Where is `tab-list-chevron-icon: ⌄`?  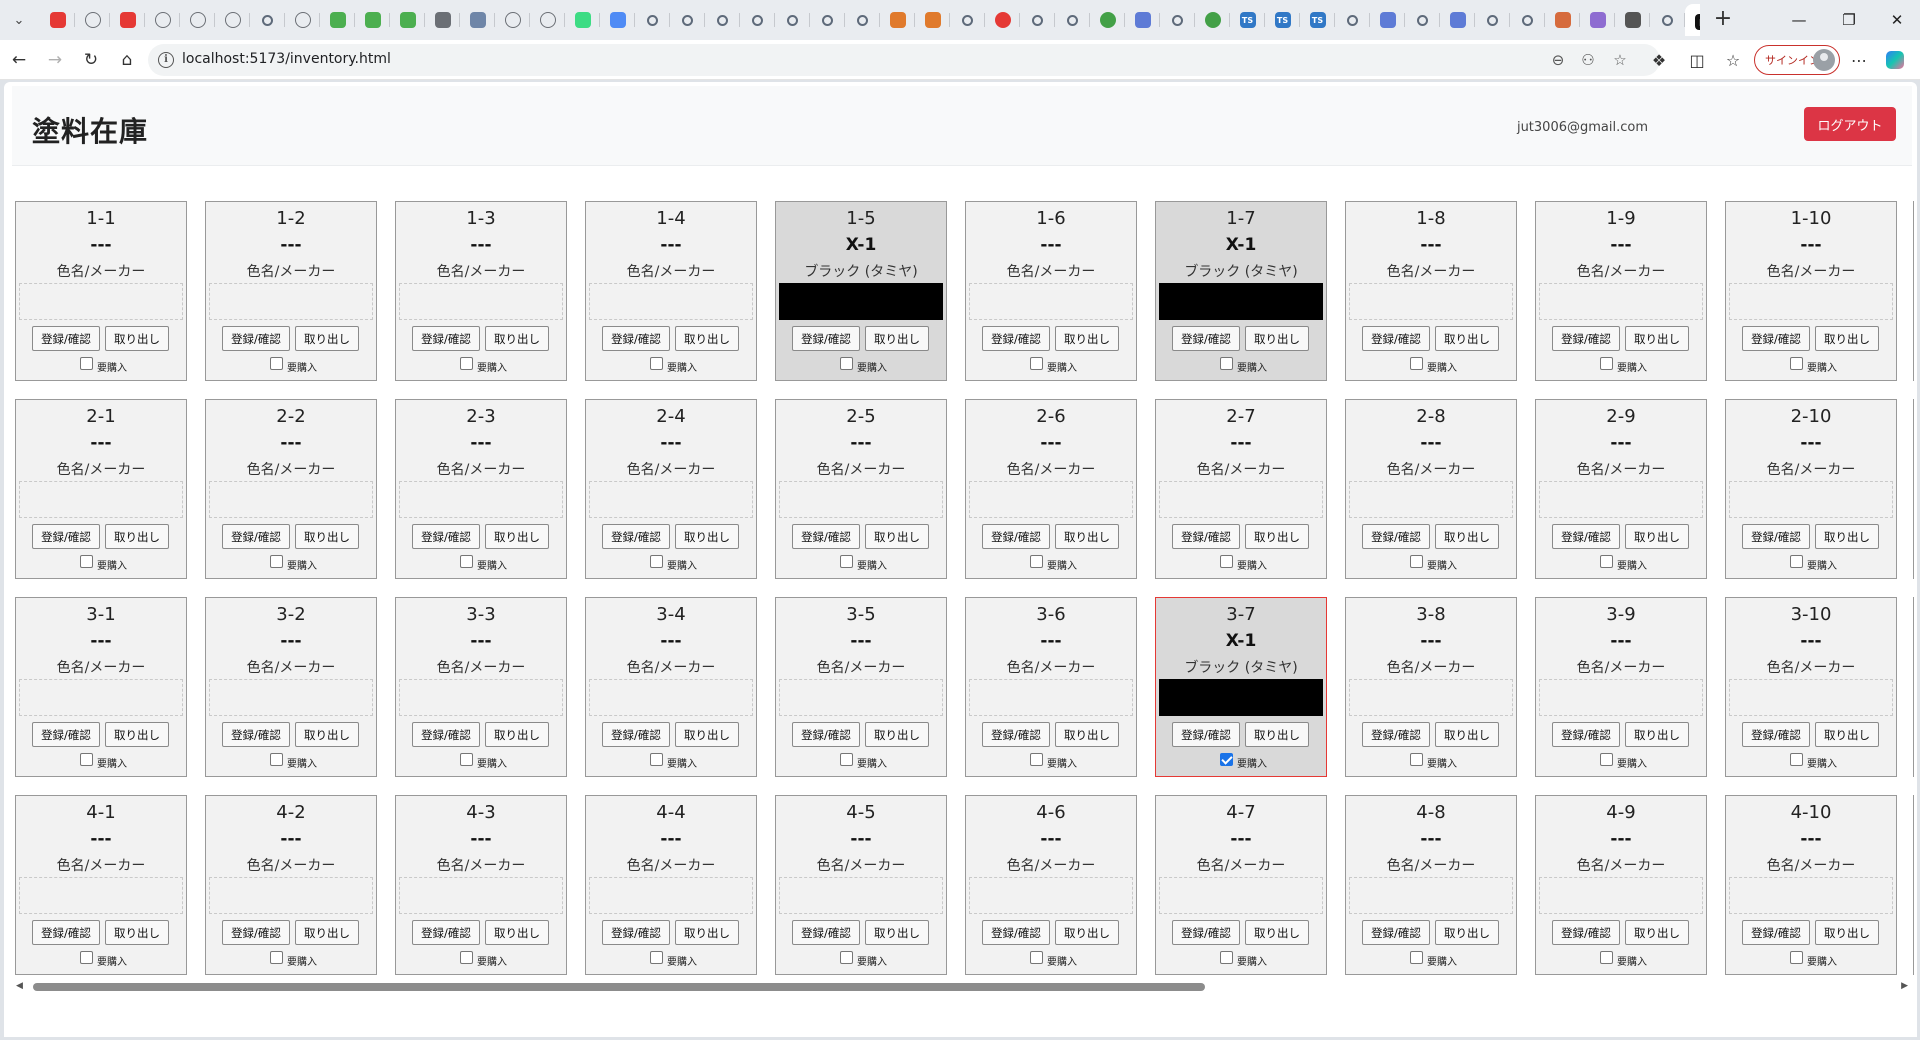
tab-list-chevron-icon: ⌄ is located at coordinates (19, 20).